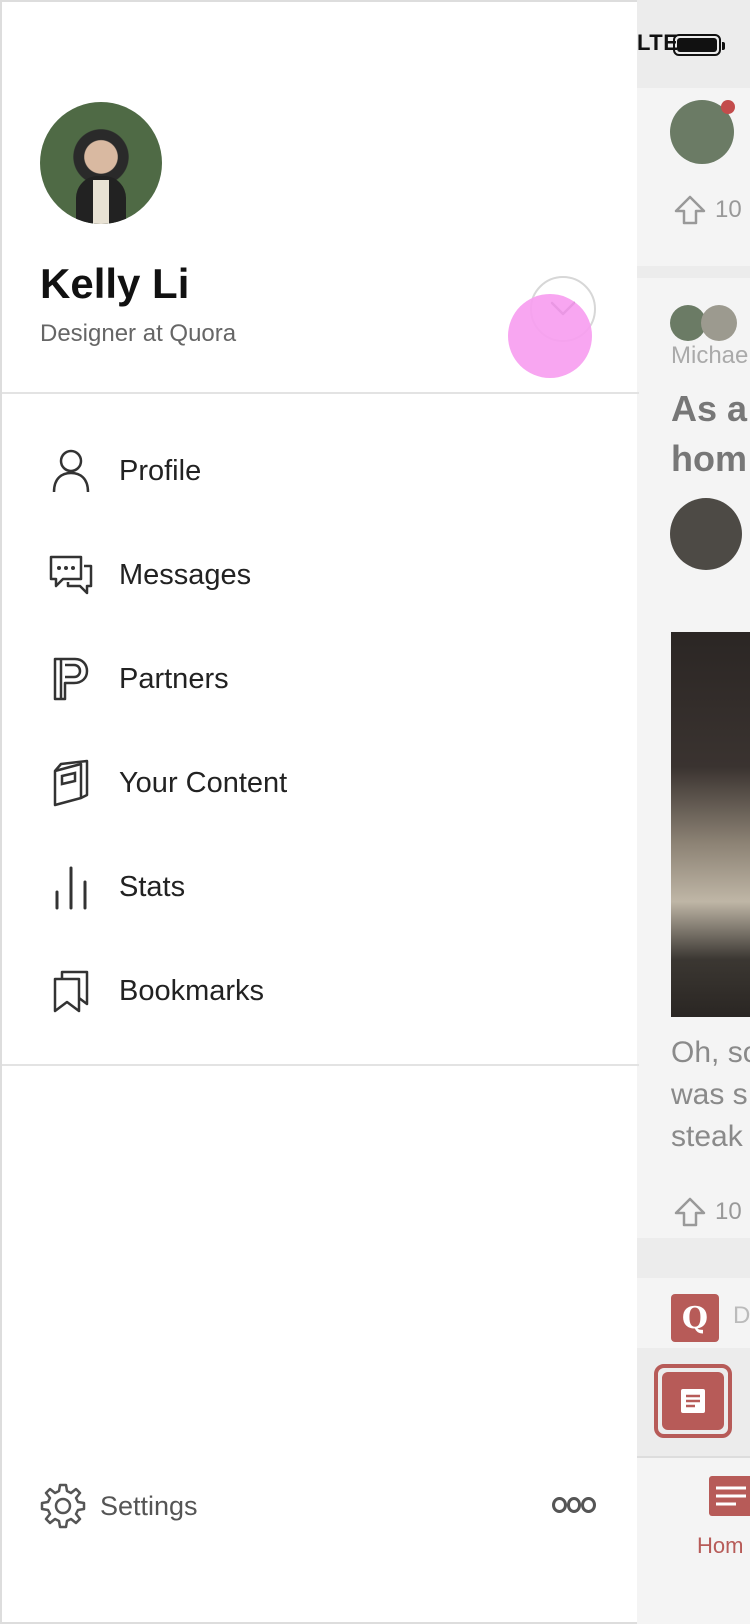  I want to click on feed-author: Michae, so click(710, 355).